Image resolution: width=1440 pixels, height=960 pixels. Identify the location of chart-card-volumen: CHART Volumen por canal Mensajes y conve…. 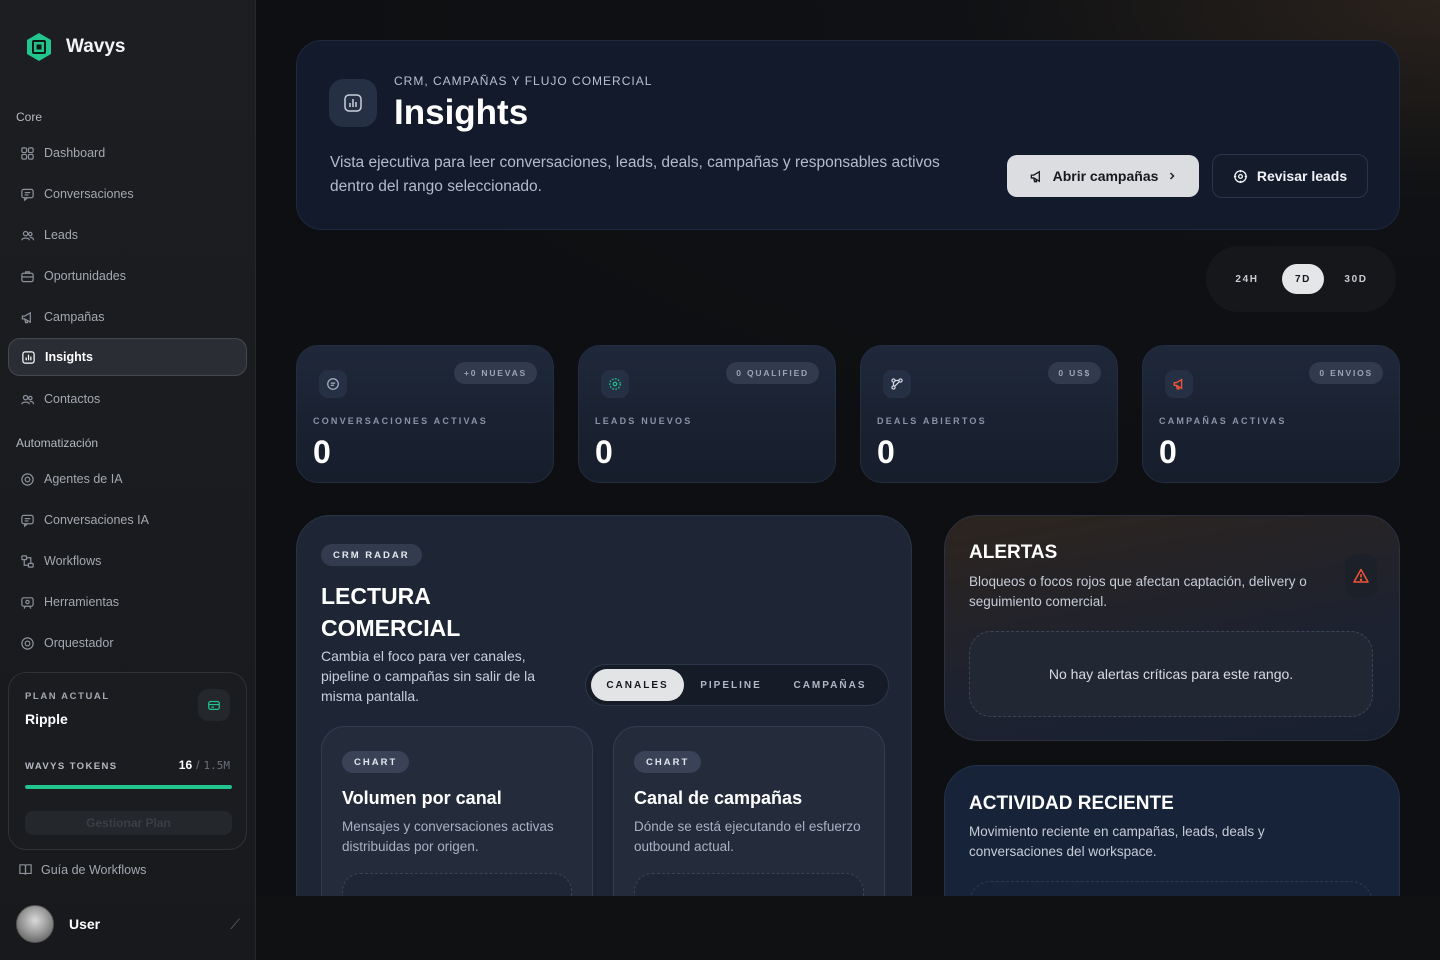
(457, 811).